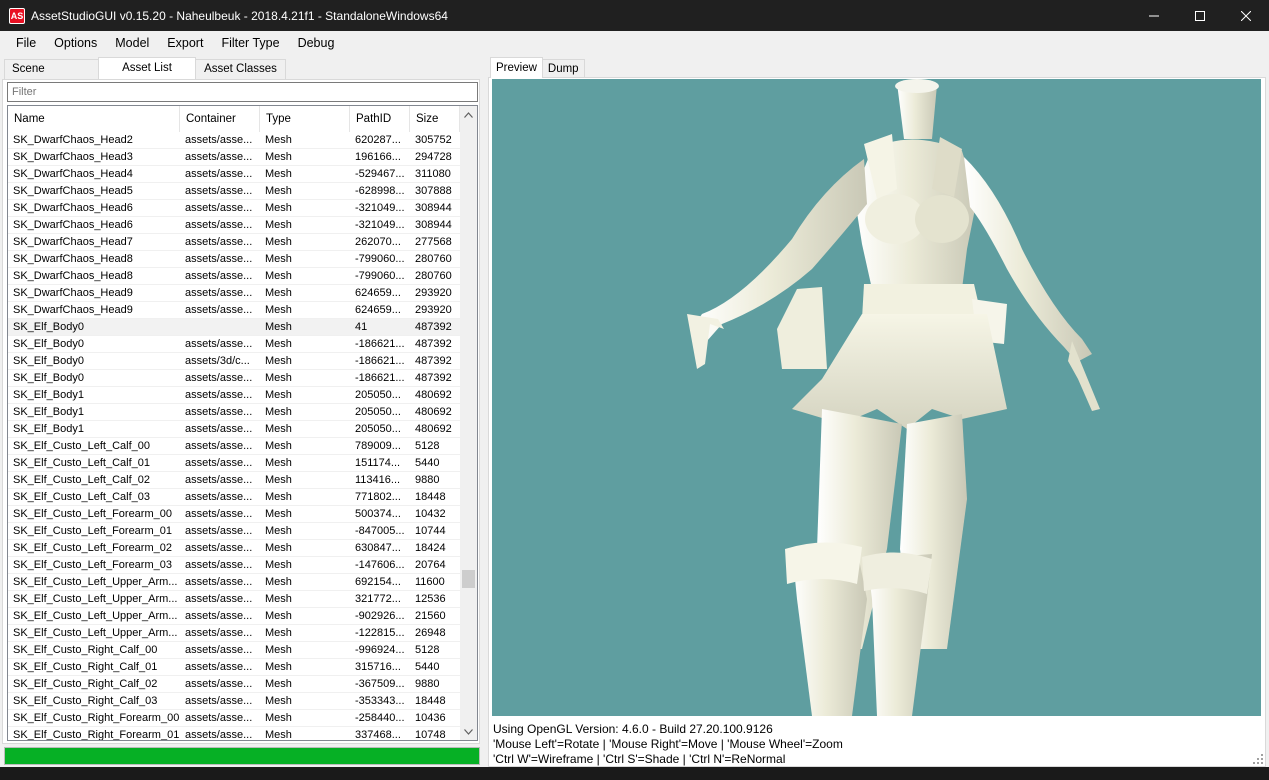 The width and height of the screenshot is (1269, 780). I want to click on menu-file: File, so click(26, 43).